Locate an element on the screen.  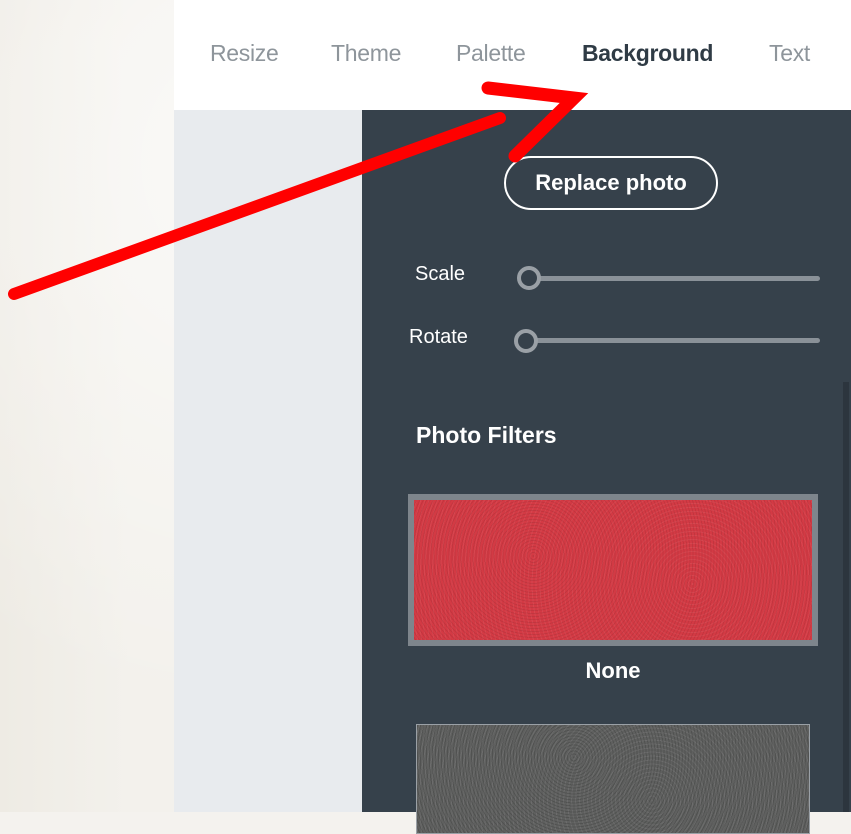
panel-scrollbar is located at coordinates (846, 597).